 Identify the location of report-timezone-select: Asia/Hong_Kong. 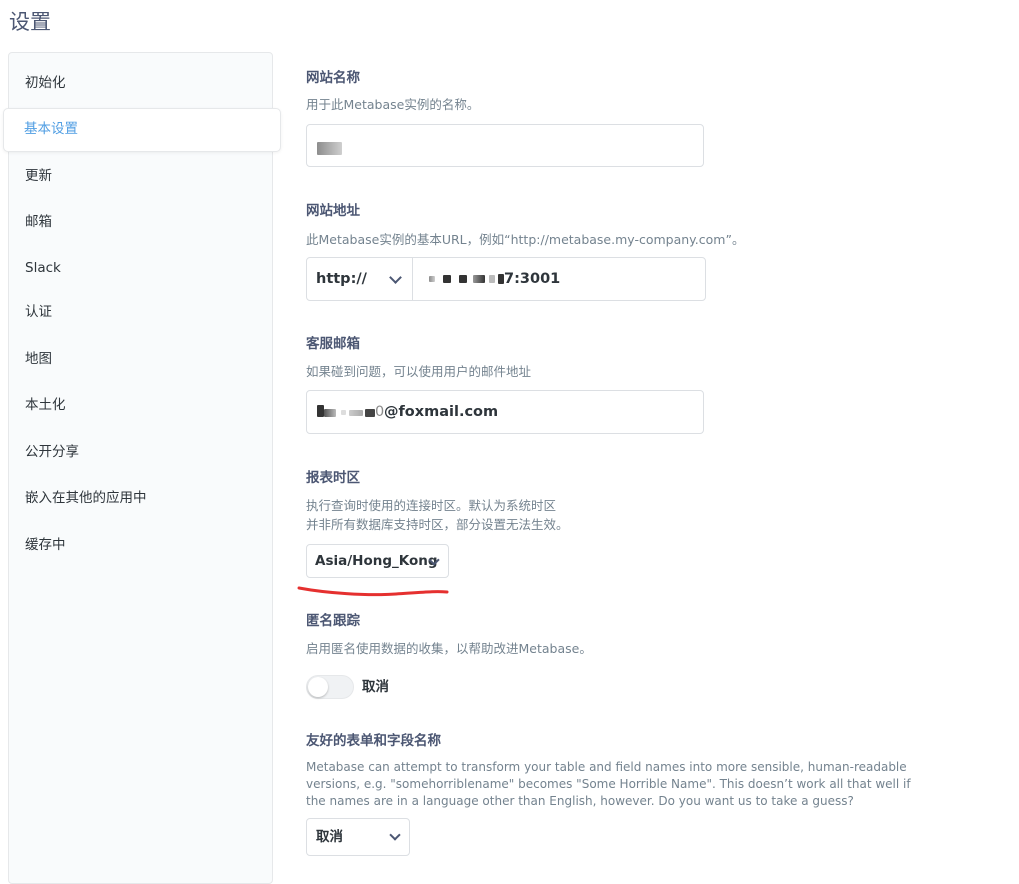
(377, 561).